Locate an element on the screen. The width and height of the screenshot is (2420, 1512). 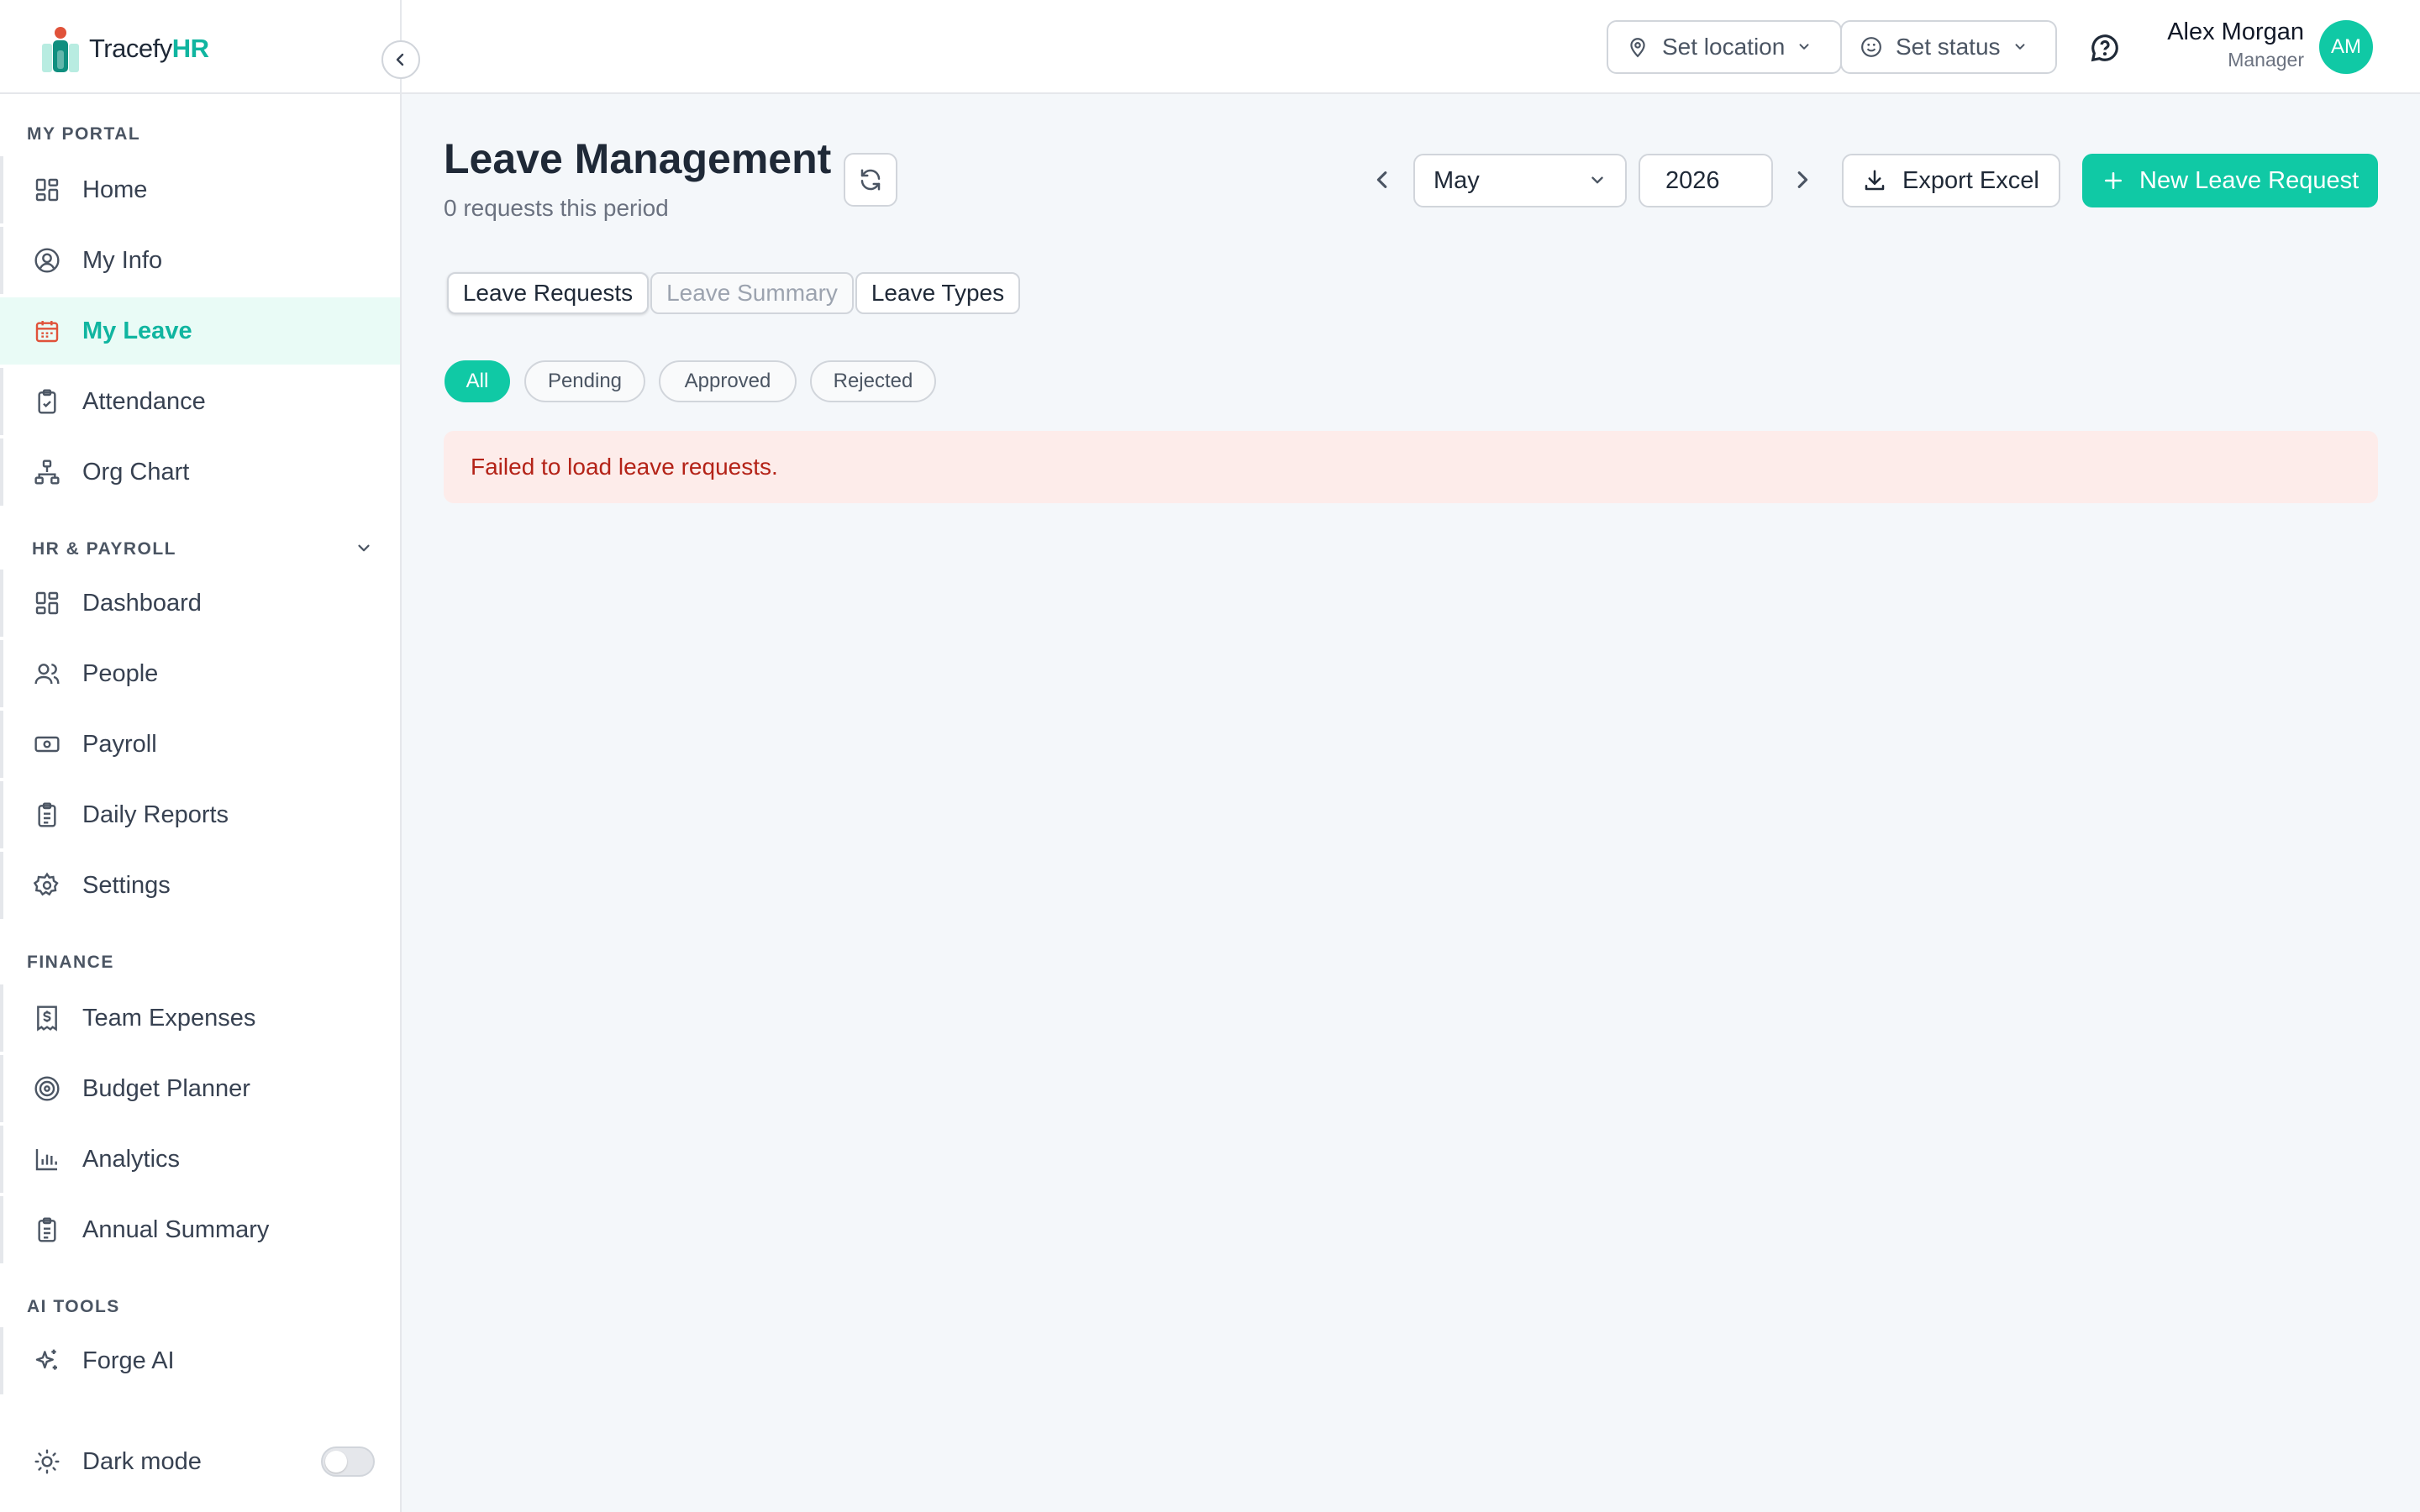
tab-leave-summary: Leave Summary is located at coordinates (752, 293).